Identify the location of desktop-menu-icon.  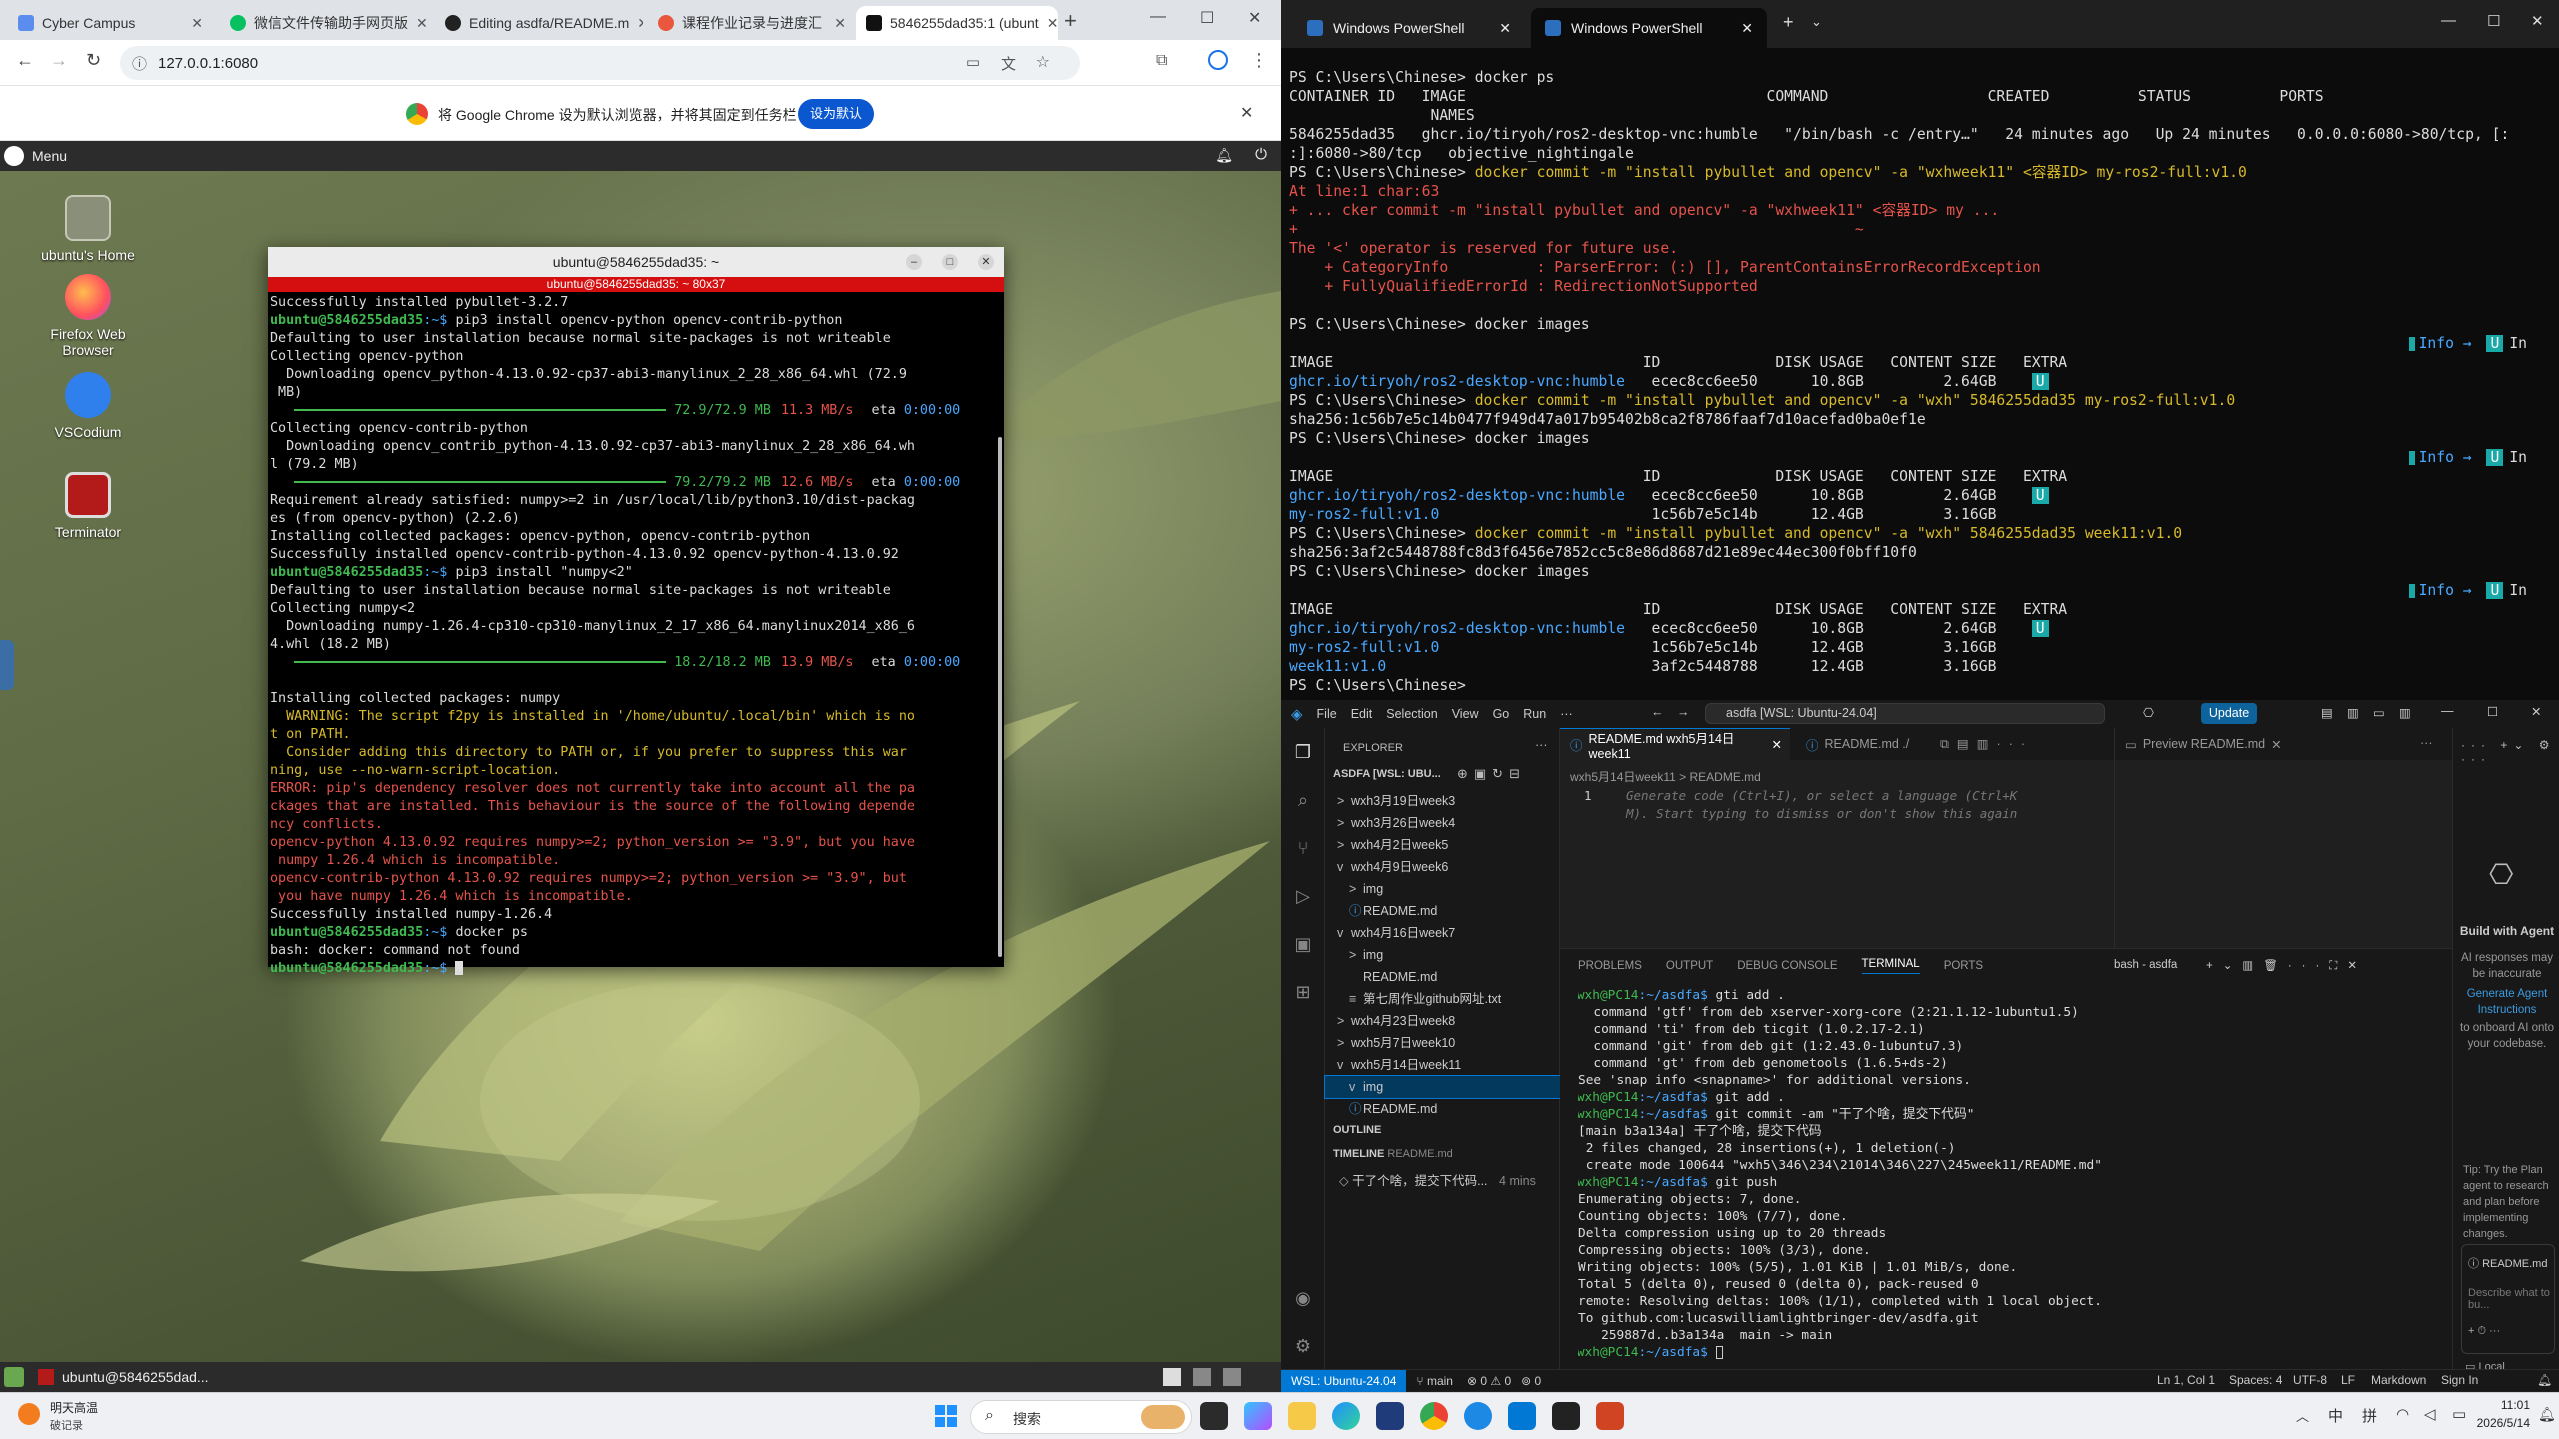
(14, 1377).